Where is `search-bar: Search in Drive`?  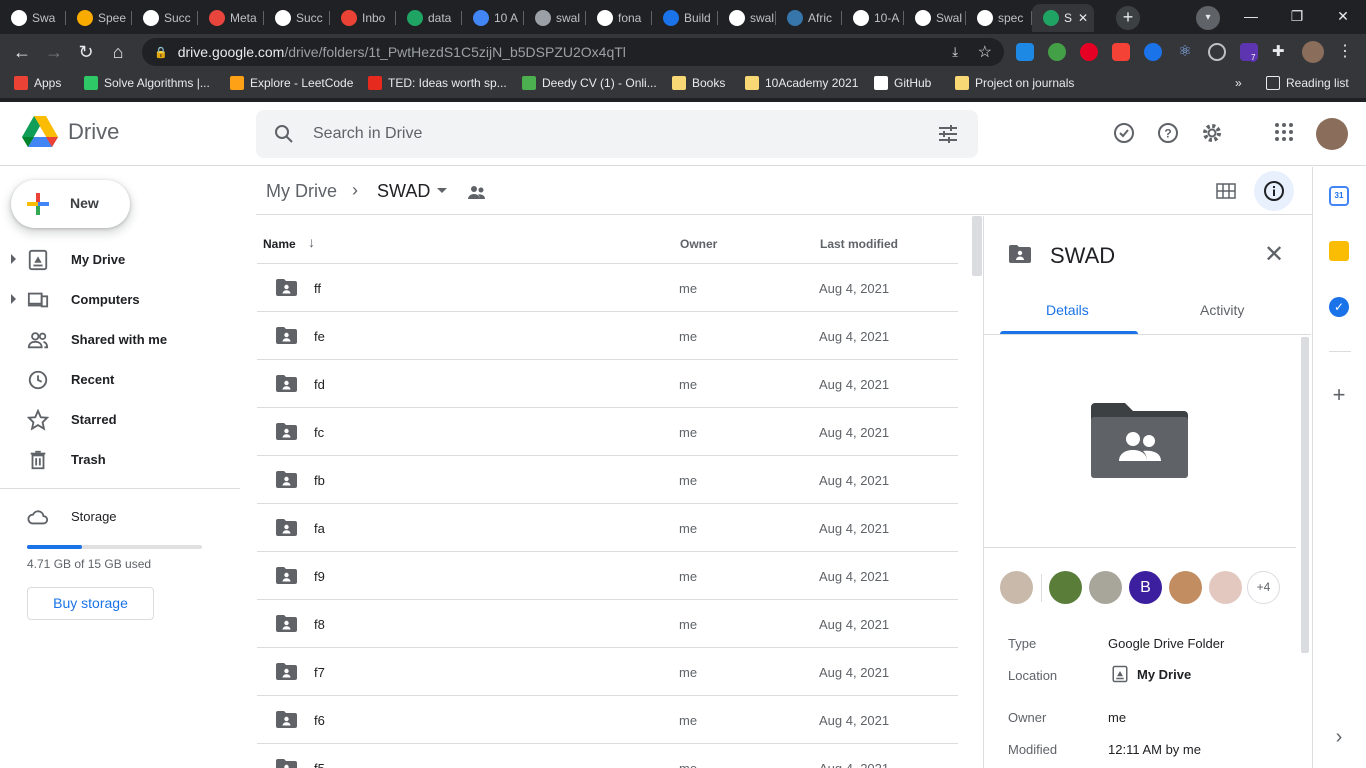
search-bar: Search in Drive is located at coordinates (617, 134).